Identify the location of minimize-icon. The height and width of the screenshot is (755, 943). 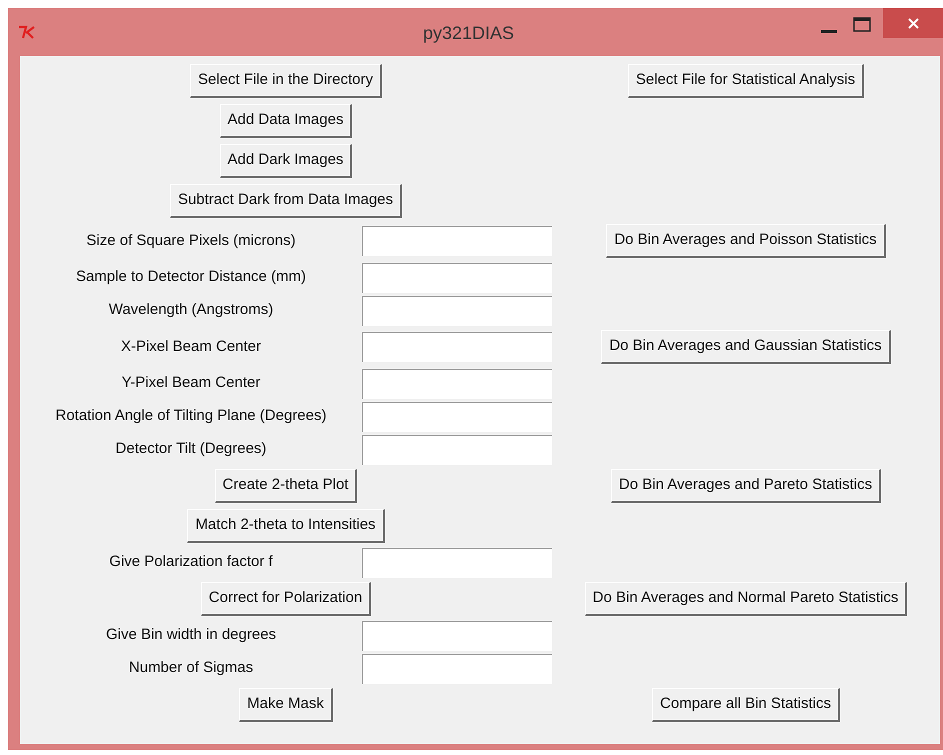
(829, 32).